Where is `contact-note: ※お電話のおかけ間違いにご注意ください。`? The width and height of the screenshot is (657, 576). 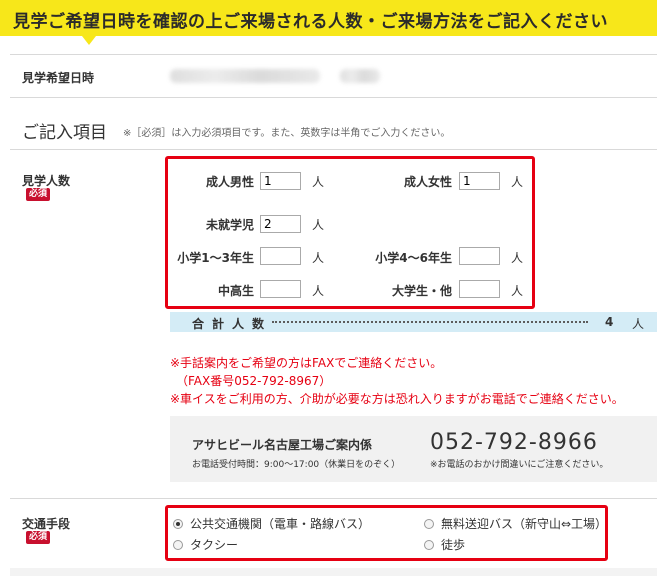 contact-note: ※お電話のおかけ間違いにご注意ください。 is located at coordinates (519, 465).